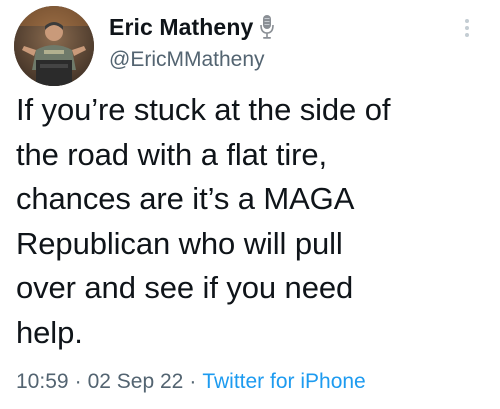 The image size is (500, 409). I want to click on microphone-icon, so click(267, 27).